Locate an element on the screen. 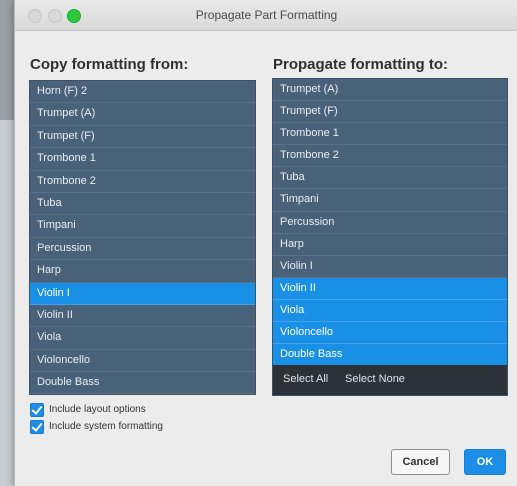  window-title: Propagate Part Formatting is located at coordinates (266, 15).